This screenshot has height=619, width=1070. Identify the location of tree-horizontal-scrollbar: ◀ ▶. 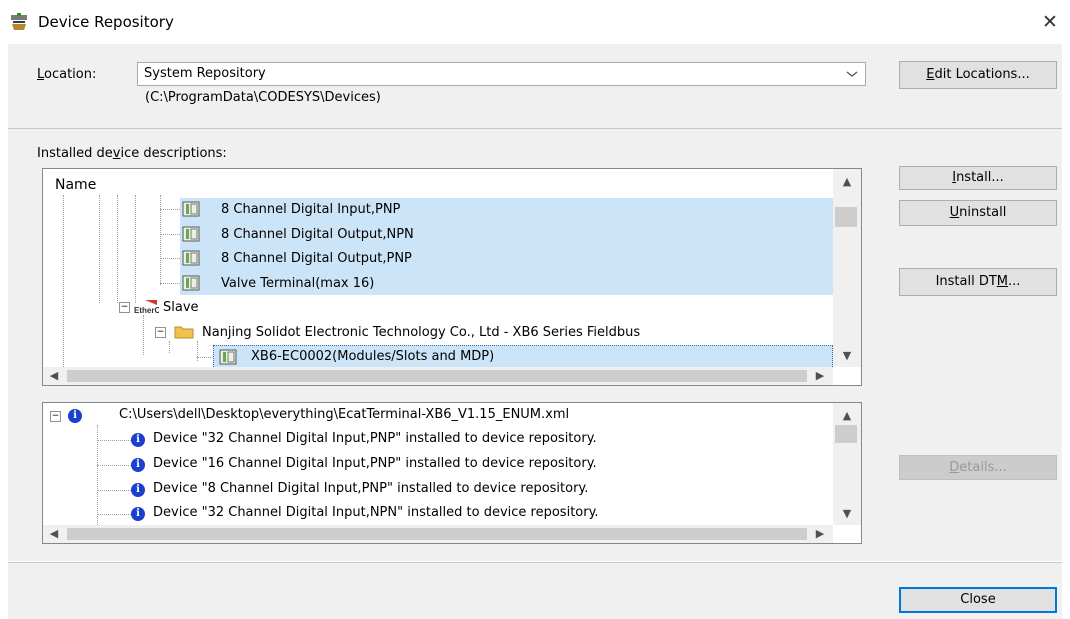
(438, 376).